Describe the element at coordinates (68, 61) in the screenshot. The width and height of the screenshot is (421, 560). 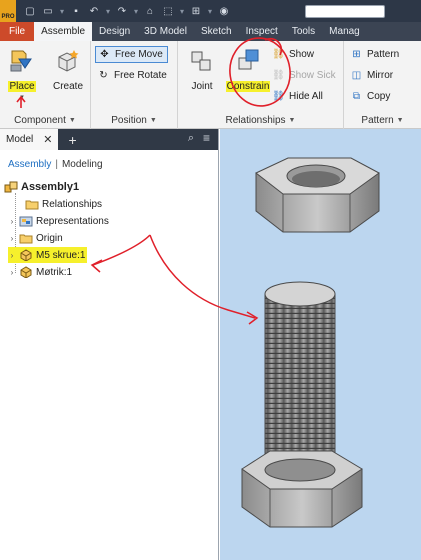
I see `create-icon` at that location.